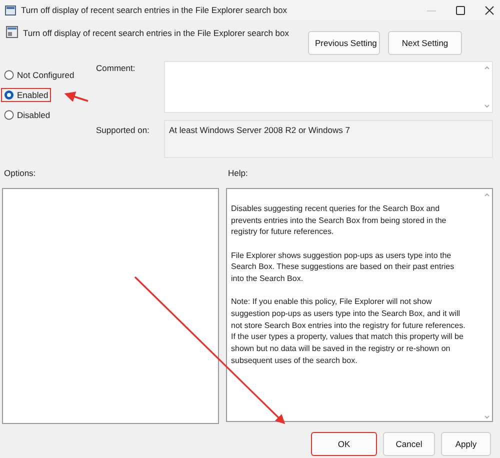  I want to click on radio-option: Enabled, so click(26, 95).